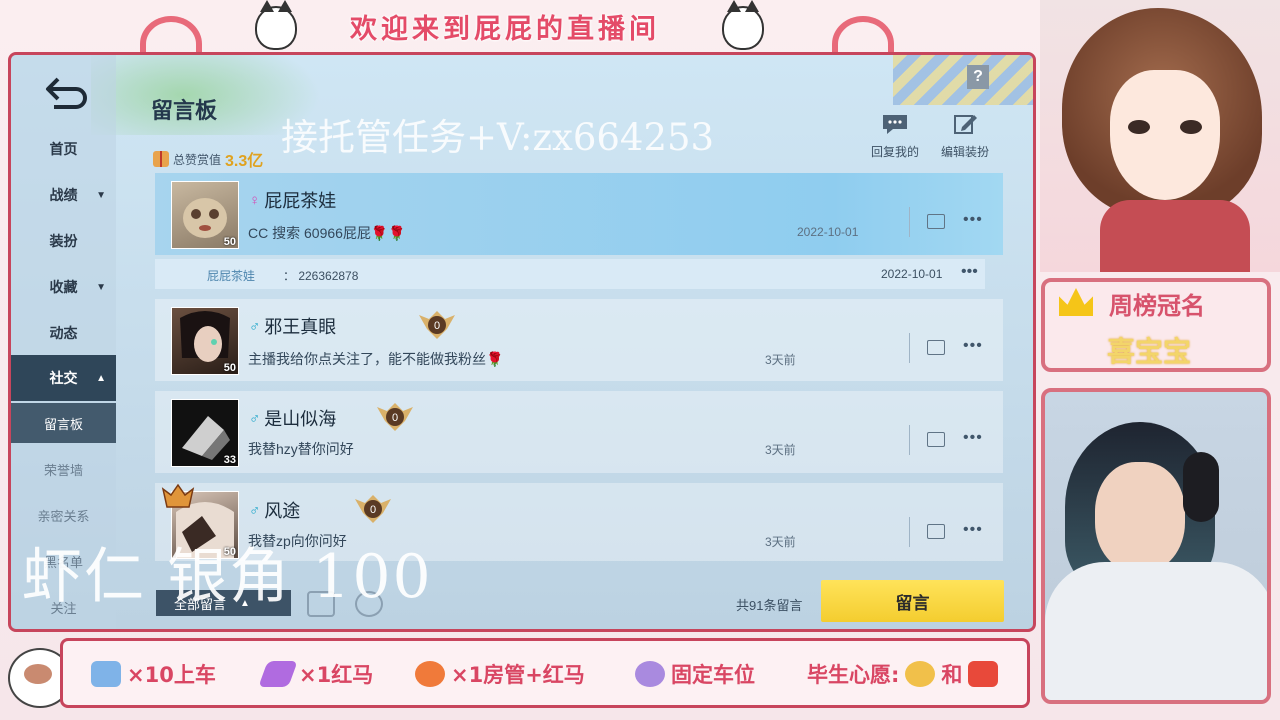 The width and height of the screenshot is (1280, 720). I want to click on sidebar-item-outfit: 装扮, so click(63, 241).